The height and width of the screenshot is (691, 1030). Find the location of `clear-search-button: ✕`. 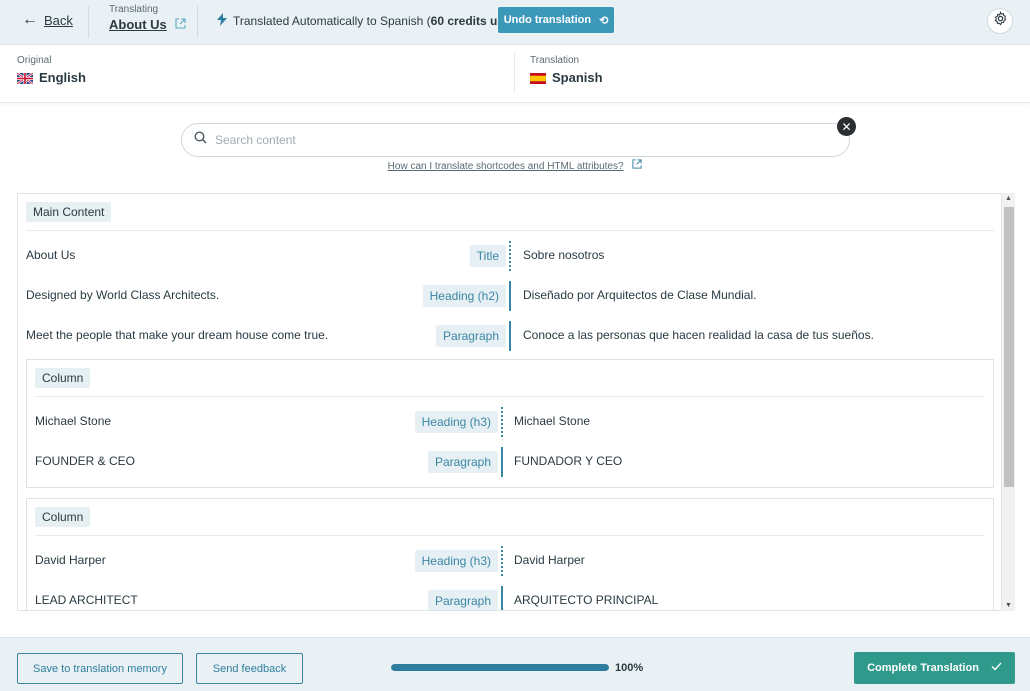

clear-search-button: ✕ is located at coordinates (846, 126).